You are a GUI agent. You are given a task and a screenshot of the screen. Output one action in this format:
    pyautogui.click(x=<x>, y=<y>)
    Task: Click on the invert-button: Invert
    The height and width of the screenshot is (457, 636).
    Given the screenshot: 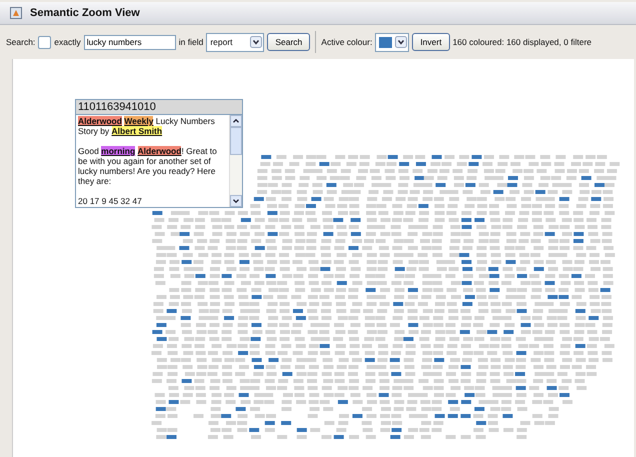 What is the action you would take?
    pyautogui.click(x=431, y=42)
    